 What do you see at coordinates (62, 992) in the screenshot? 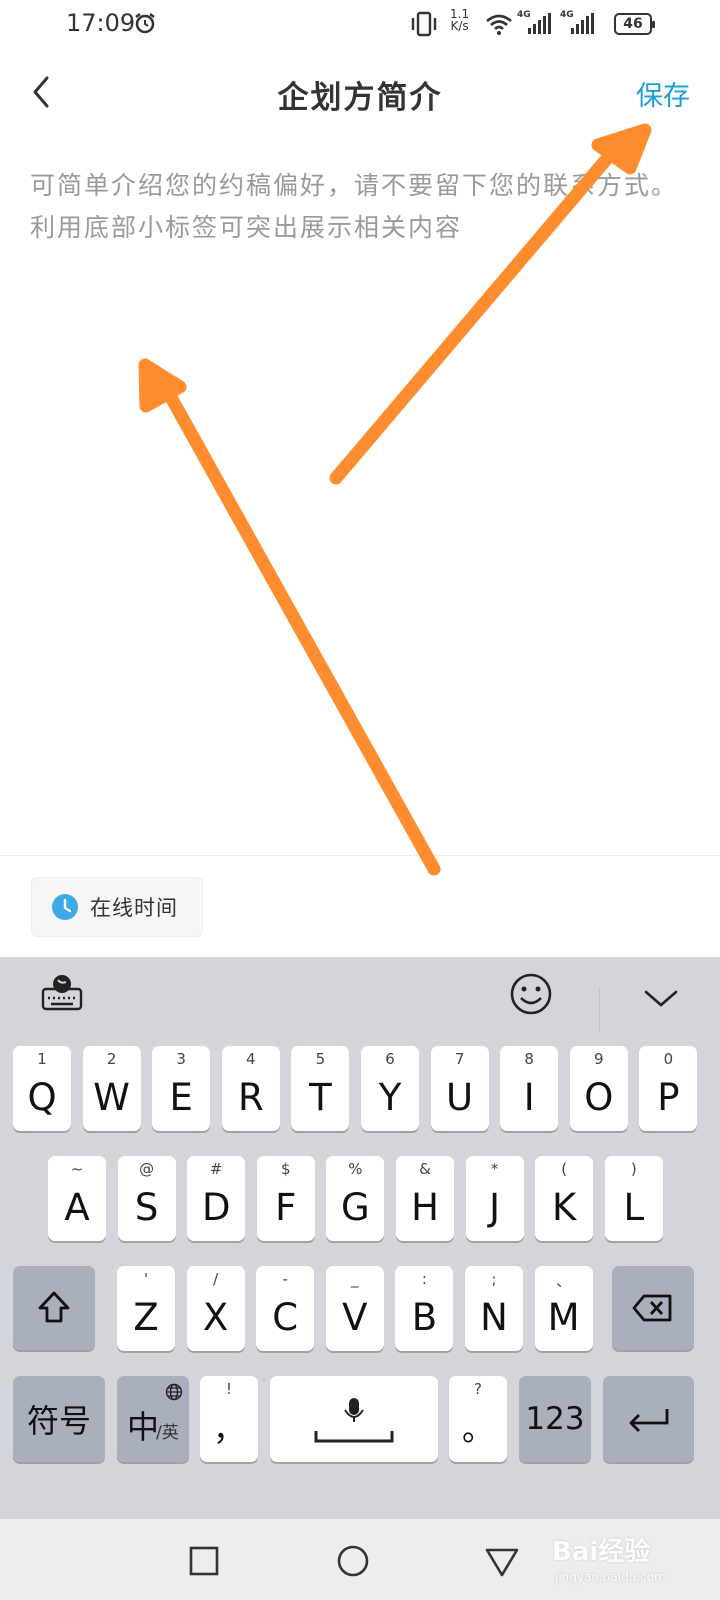
I see `keyboard-settings-icon` at bounding box center [62, 992].